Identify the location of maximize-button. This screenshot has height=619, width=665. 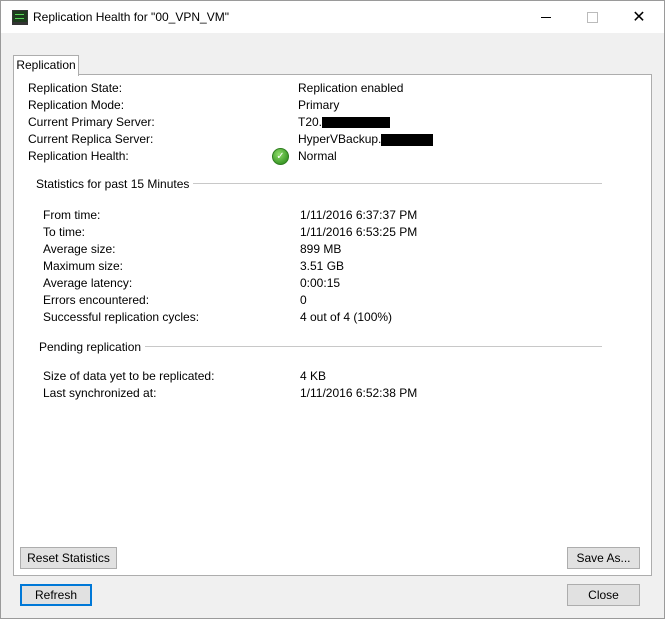
(592, 17).